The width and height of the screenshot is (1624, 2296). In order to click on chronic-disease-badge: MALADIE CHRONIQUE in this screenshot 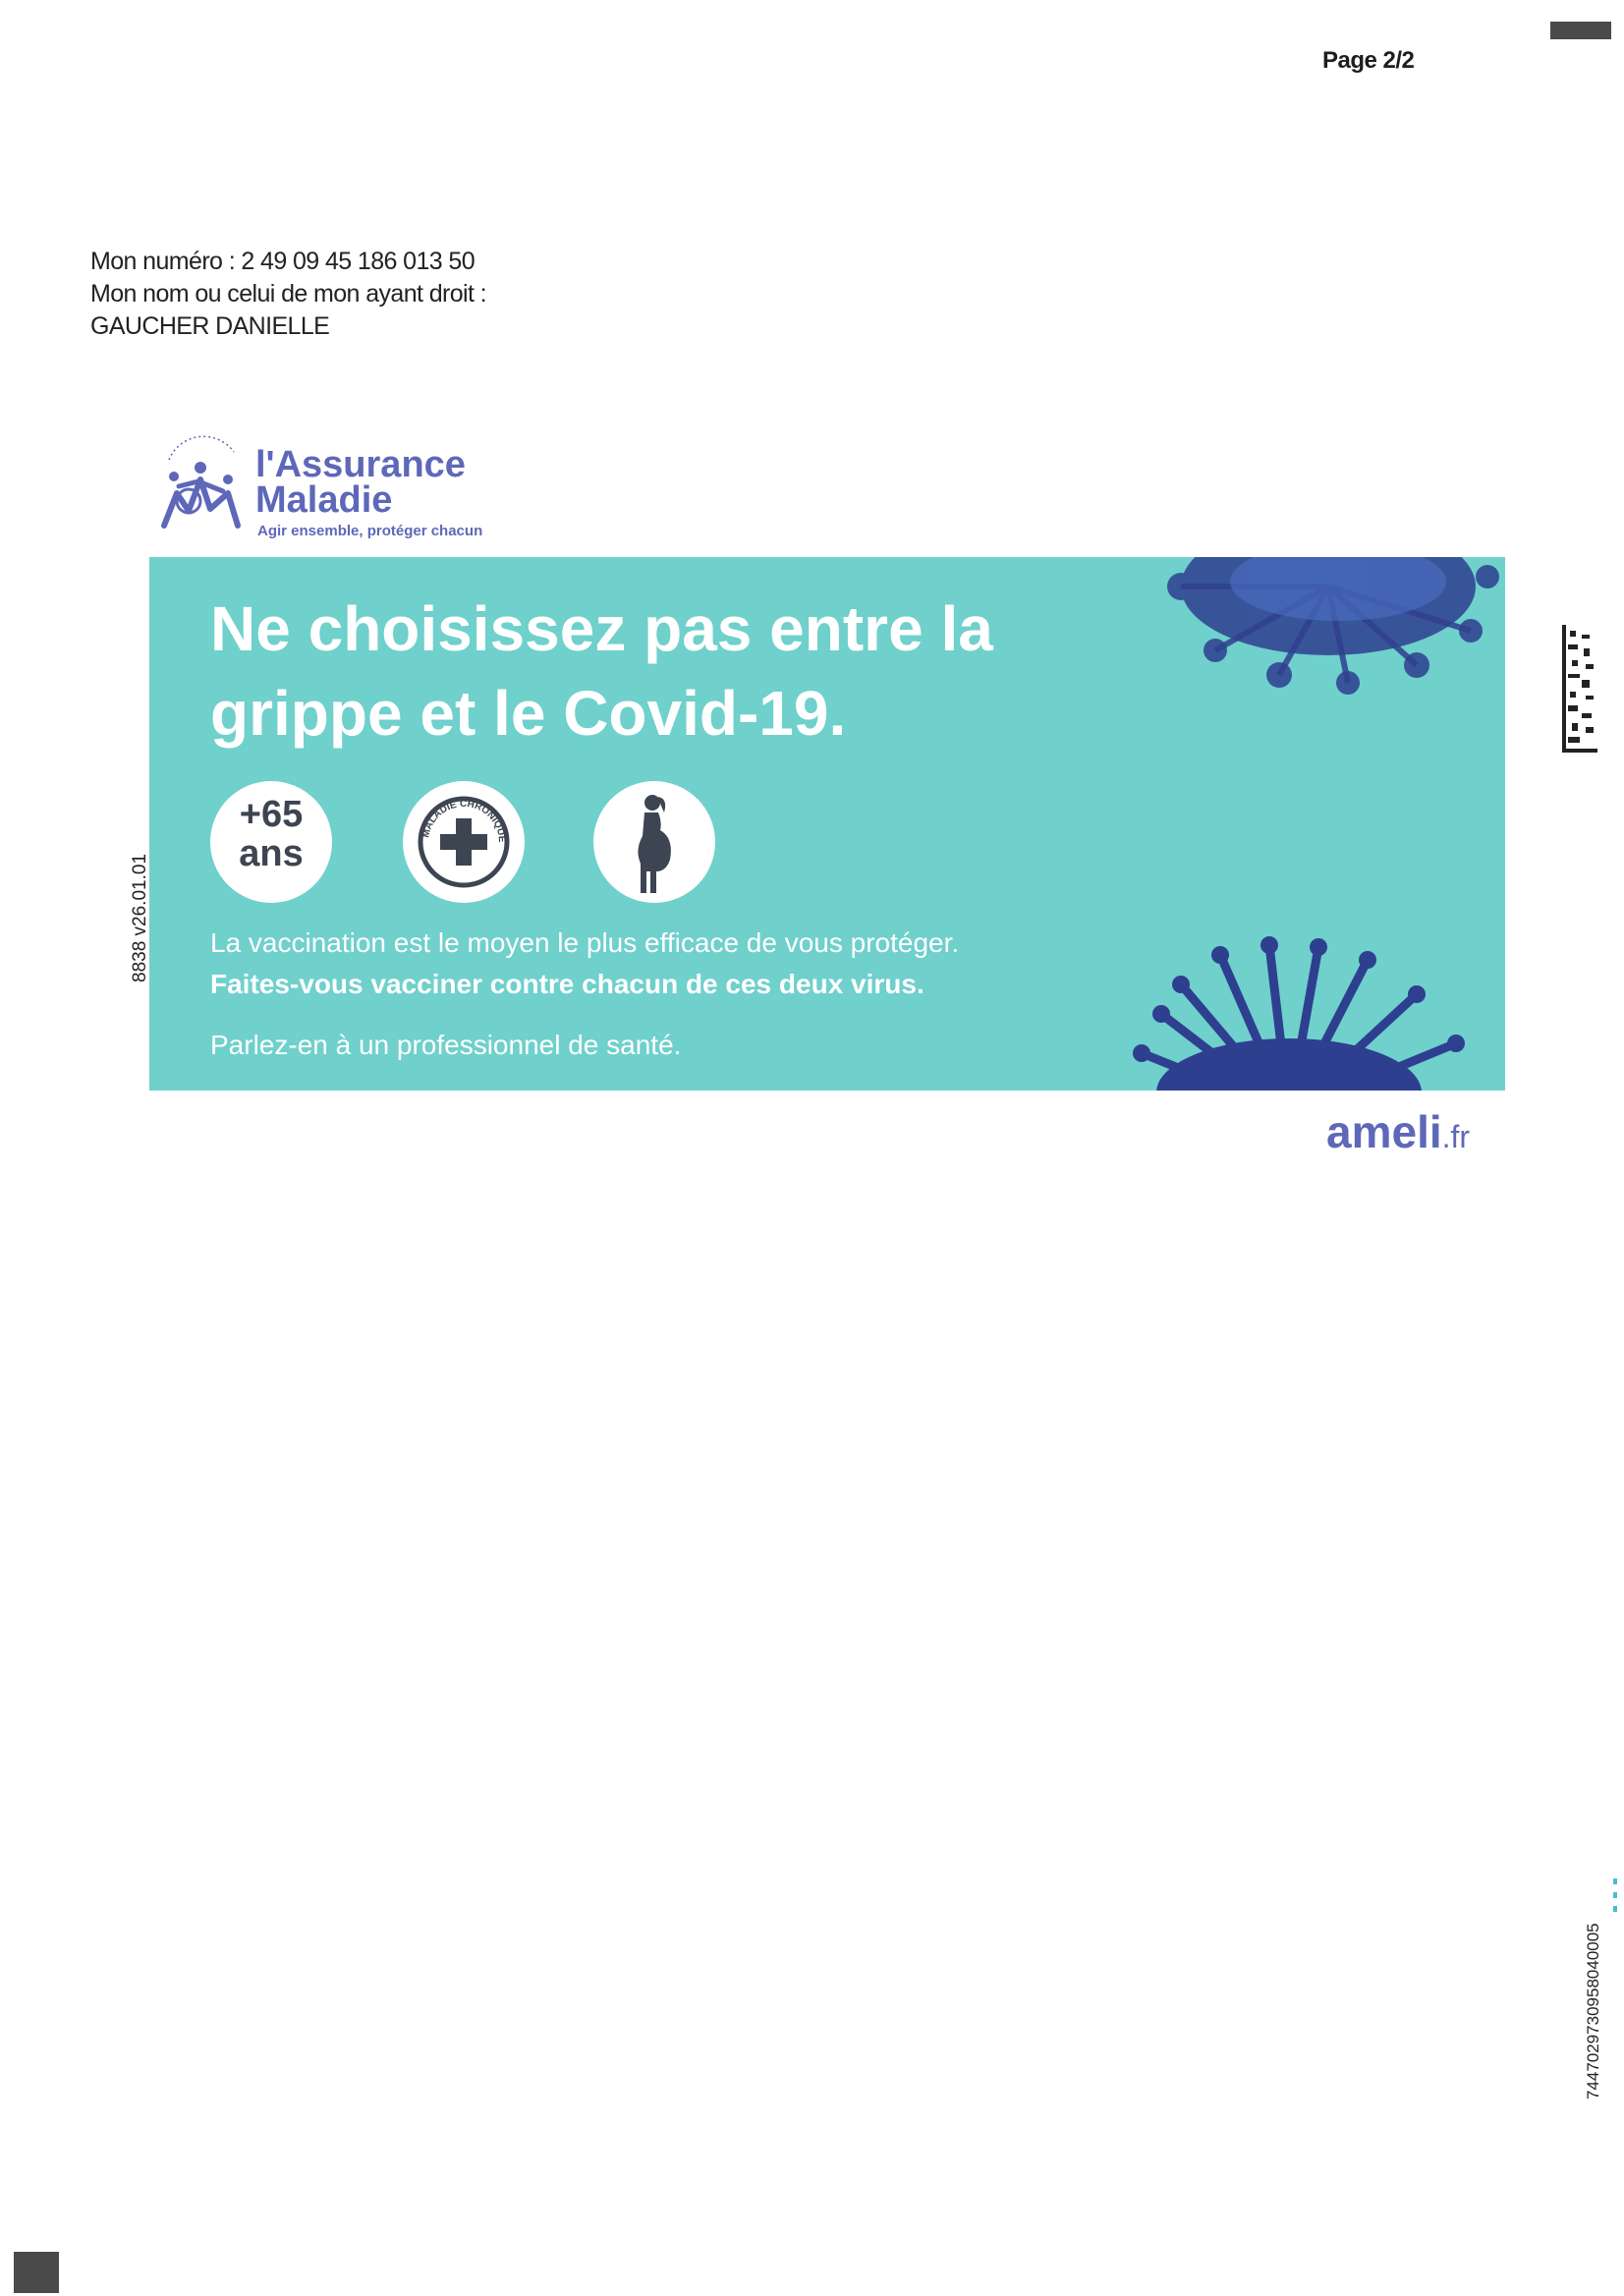, I will do `click(464, 842)`.